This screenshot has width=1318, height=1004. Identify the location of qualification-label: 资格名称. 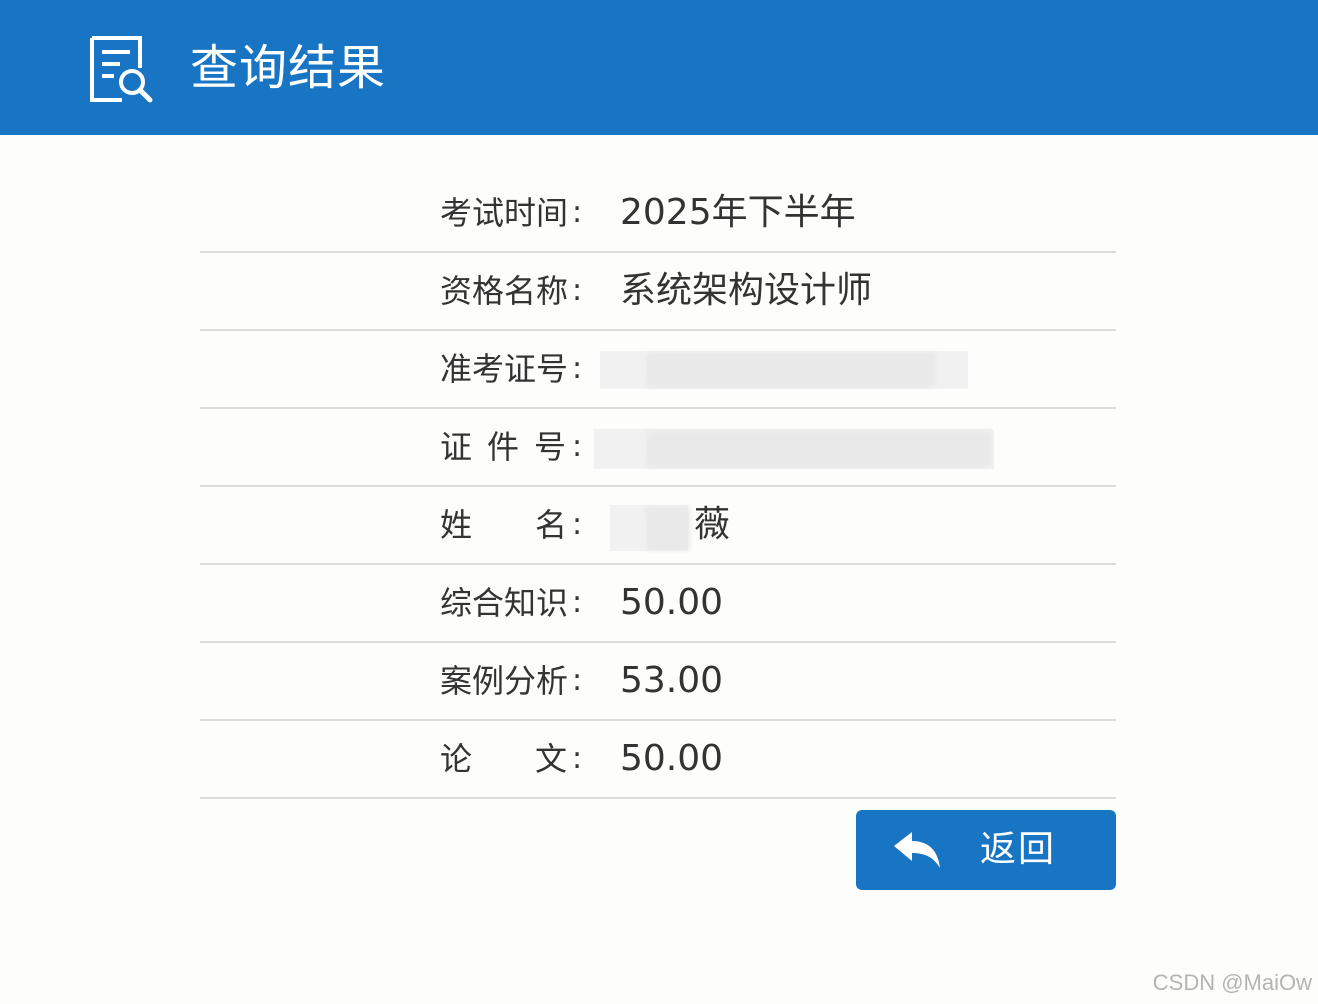
(504, 291).